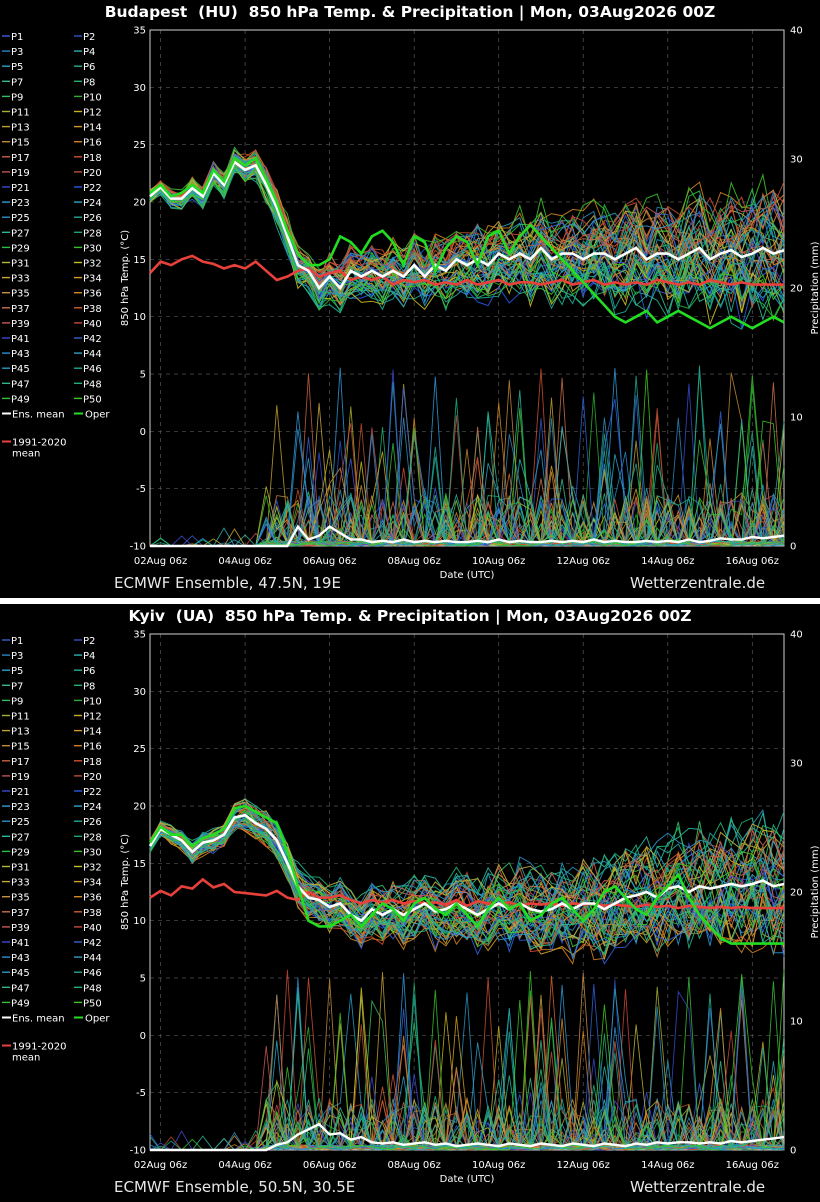 This screenshot has height=1202, width=820. What do you see at coordinates (815, 287) in the screenshot?
I see `y2-axis-label: Precipitation (mm)` at bounding box center [815, 287].